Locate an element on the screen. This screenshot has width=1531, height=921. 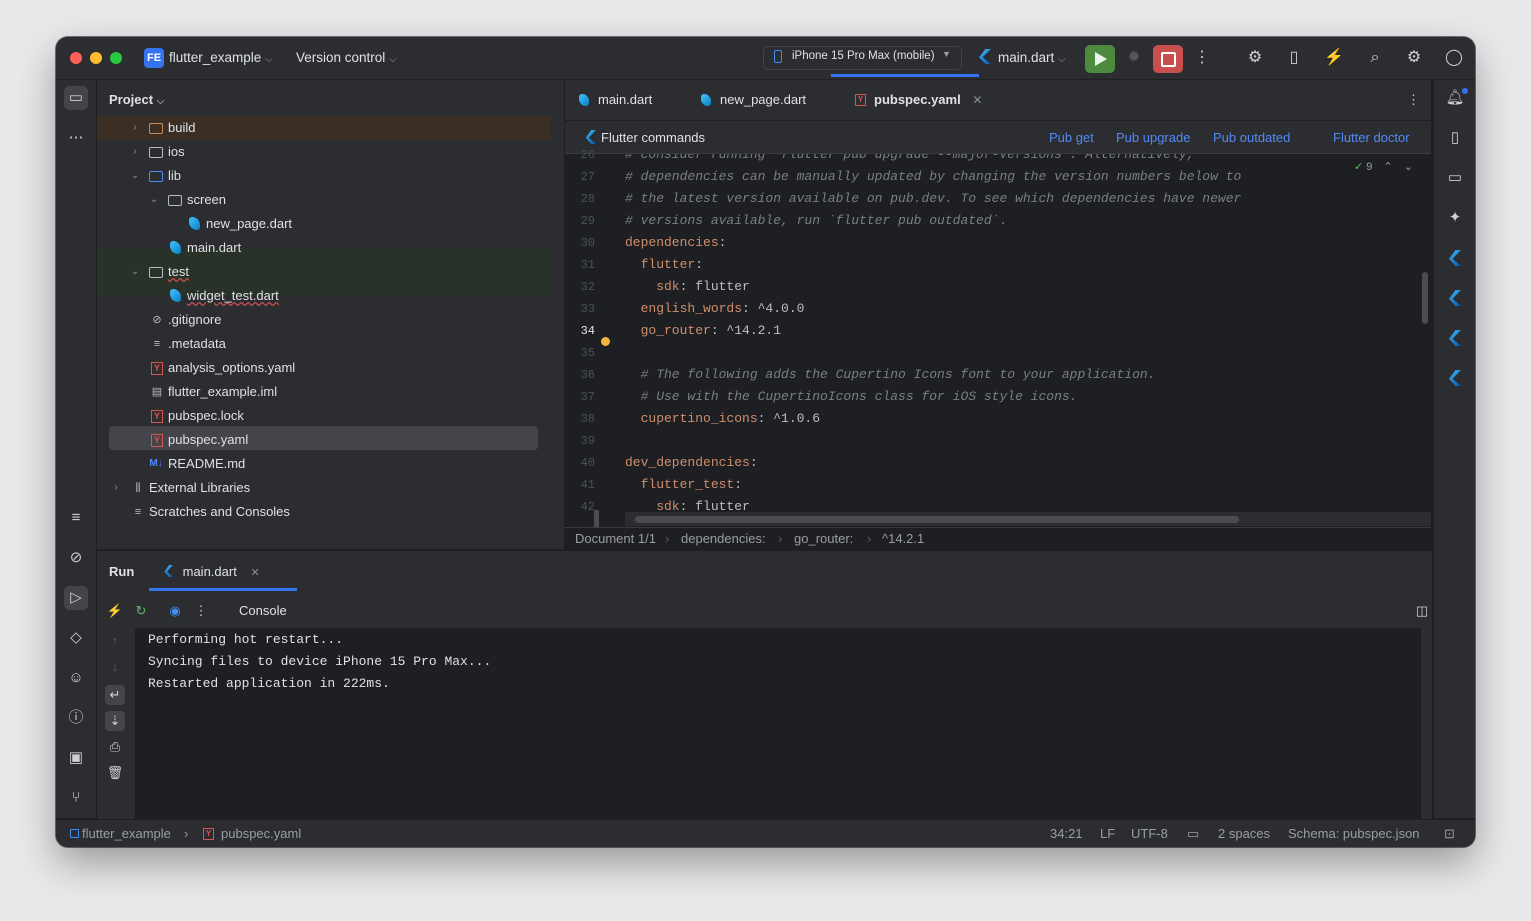
project-folder-icon: ▭ is located at coordinates (76, 98).